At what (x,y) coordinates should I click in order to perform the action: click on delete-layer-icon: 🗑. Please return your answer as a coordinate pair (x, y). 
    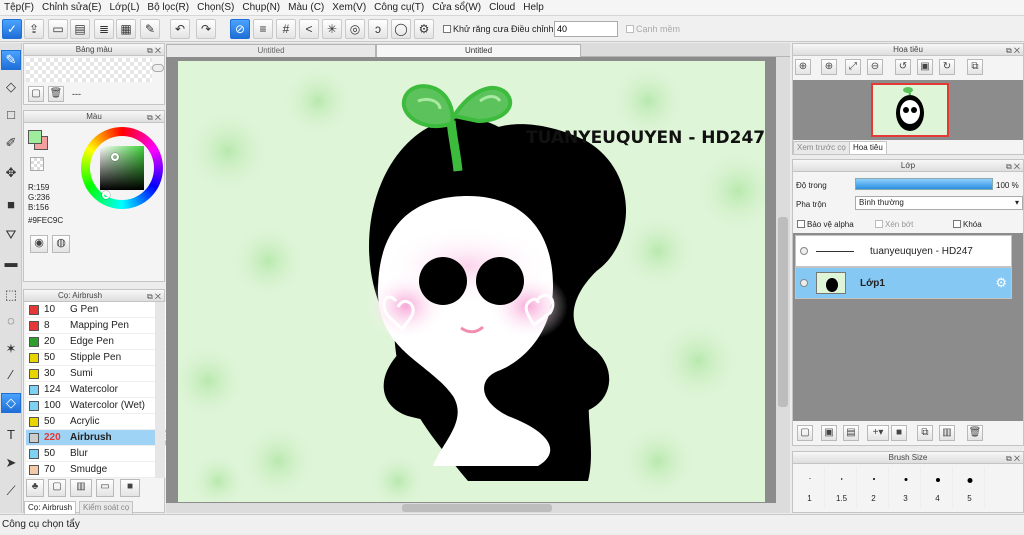
    Looking at the image, I should click on (975, 433).